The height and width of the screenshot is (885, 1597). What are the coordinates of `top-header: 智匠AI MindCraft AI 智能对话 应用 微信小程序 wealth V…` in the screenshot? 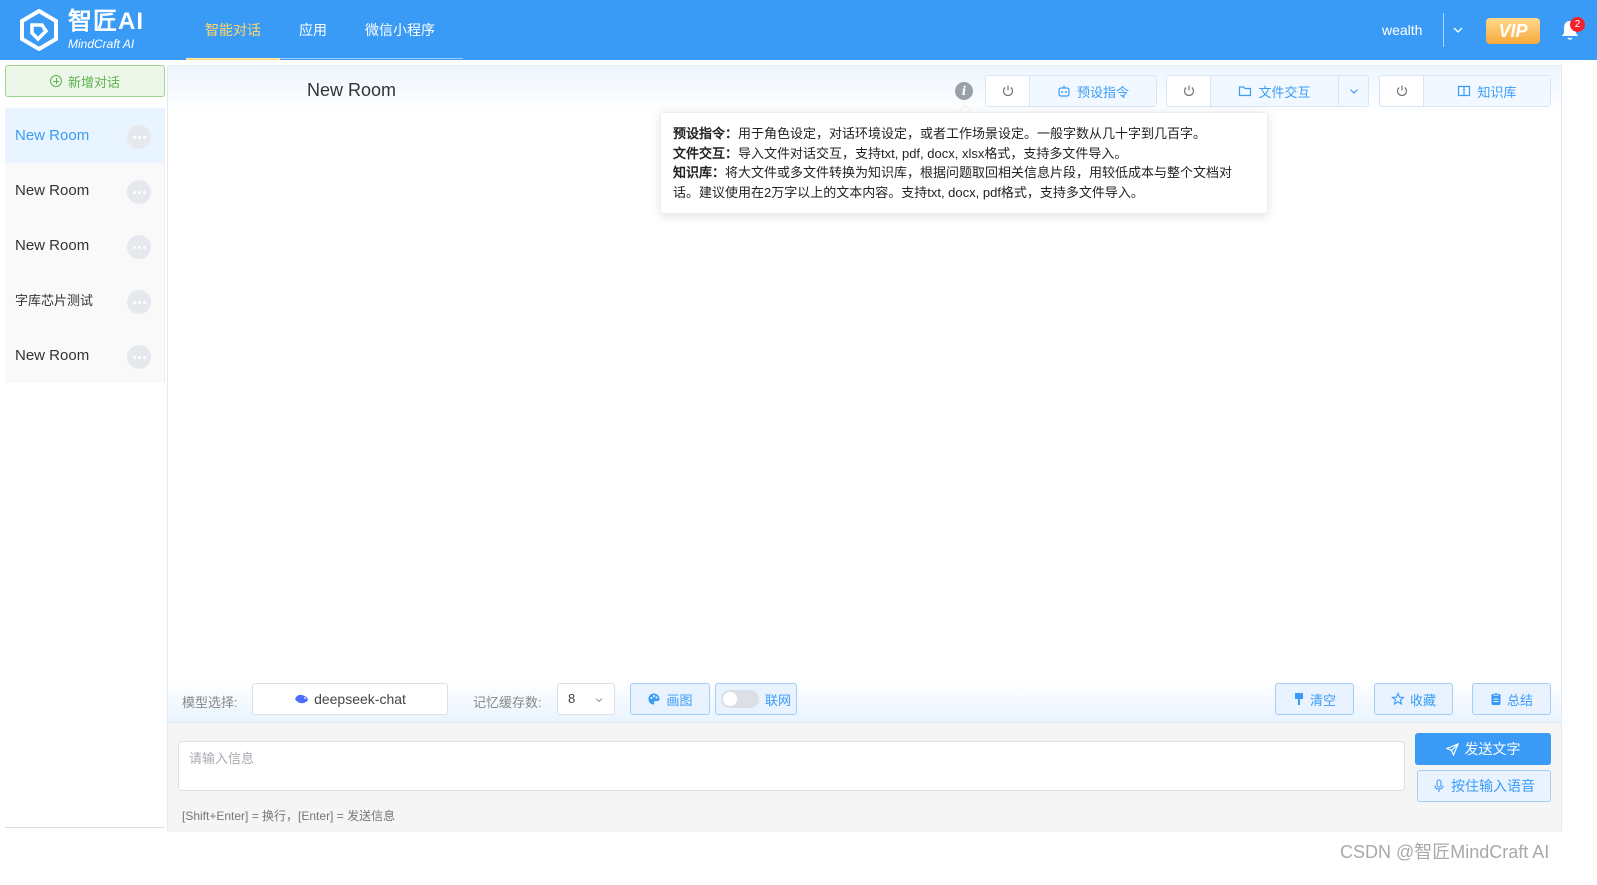 It's located at (798, 30).